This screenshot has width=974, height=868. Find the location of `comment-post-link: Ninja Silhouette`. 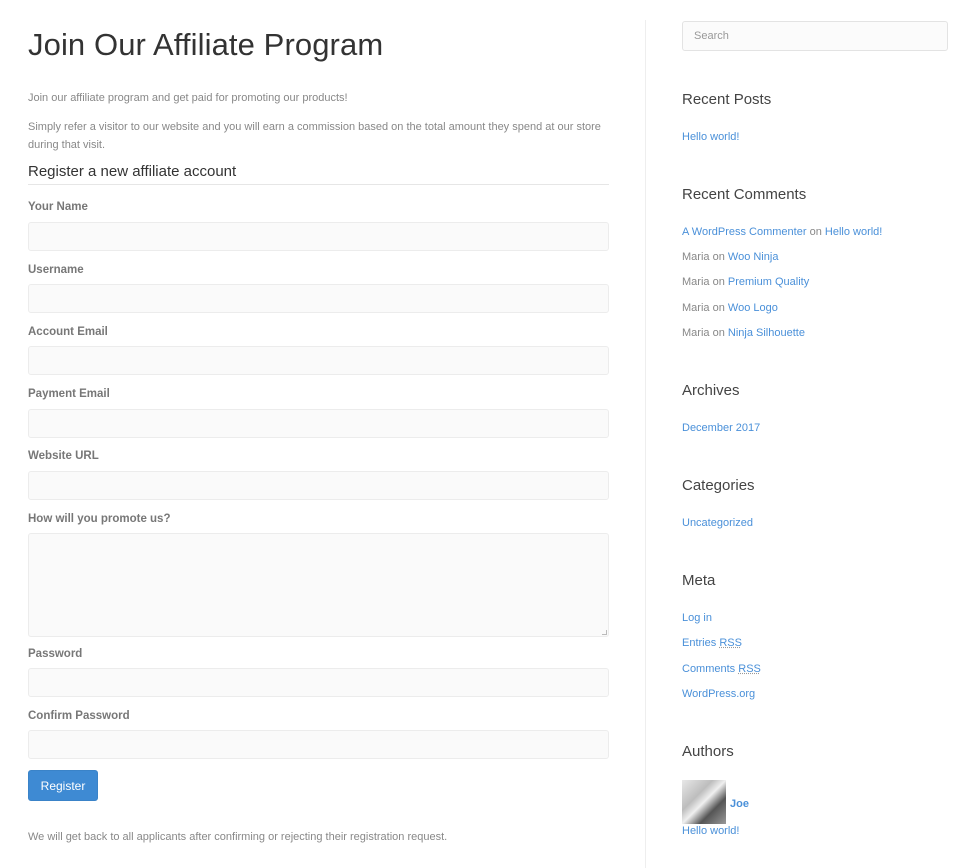

comment-post-link: Ninja Silhouette is located at coordinates (766, 333).